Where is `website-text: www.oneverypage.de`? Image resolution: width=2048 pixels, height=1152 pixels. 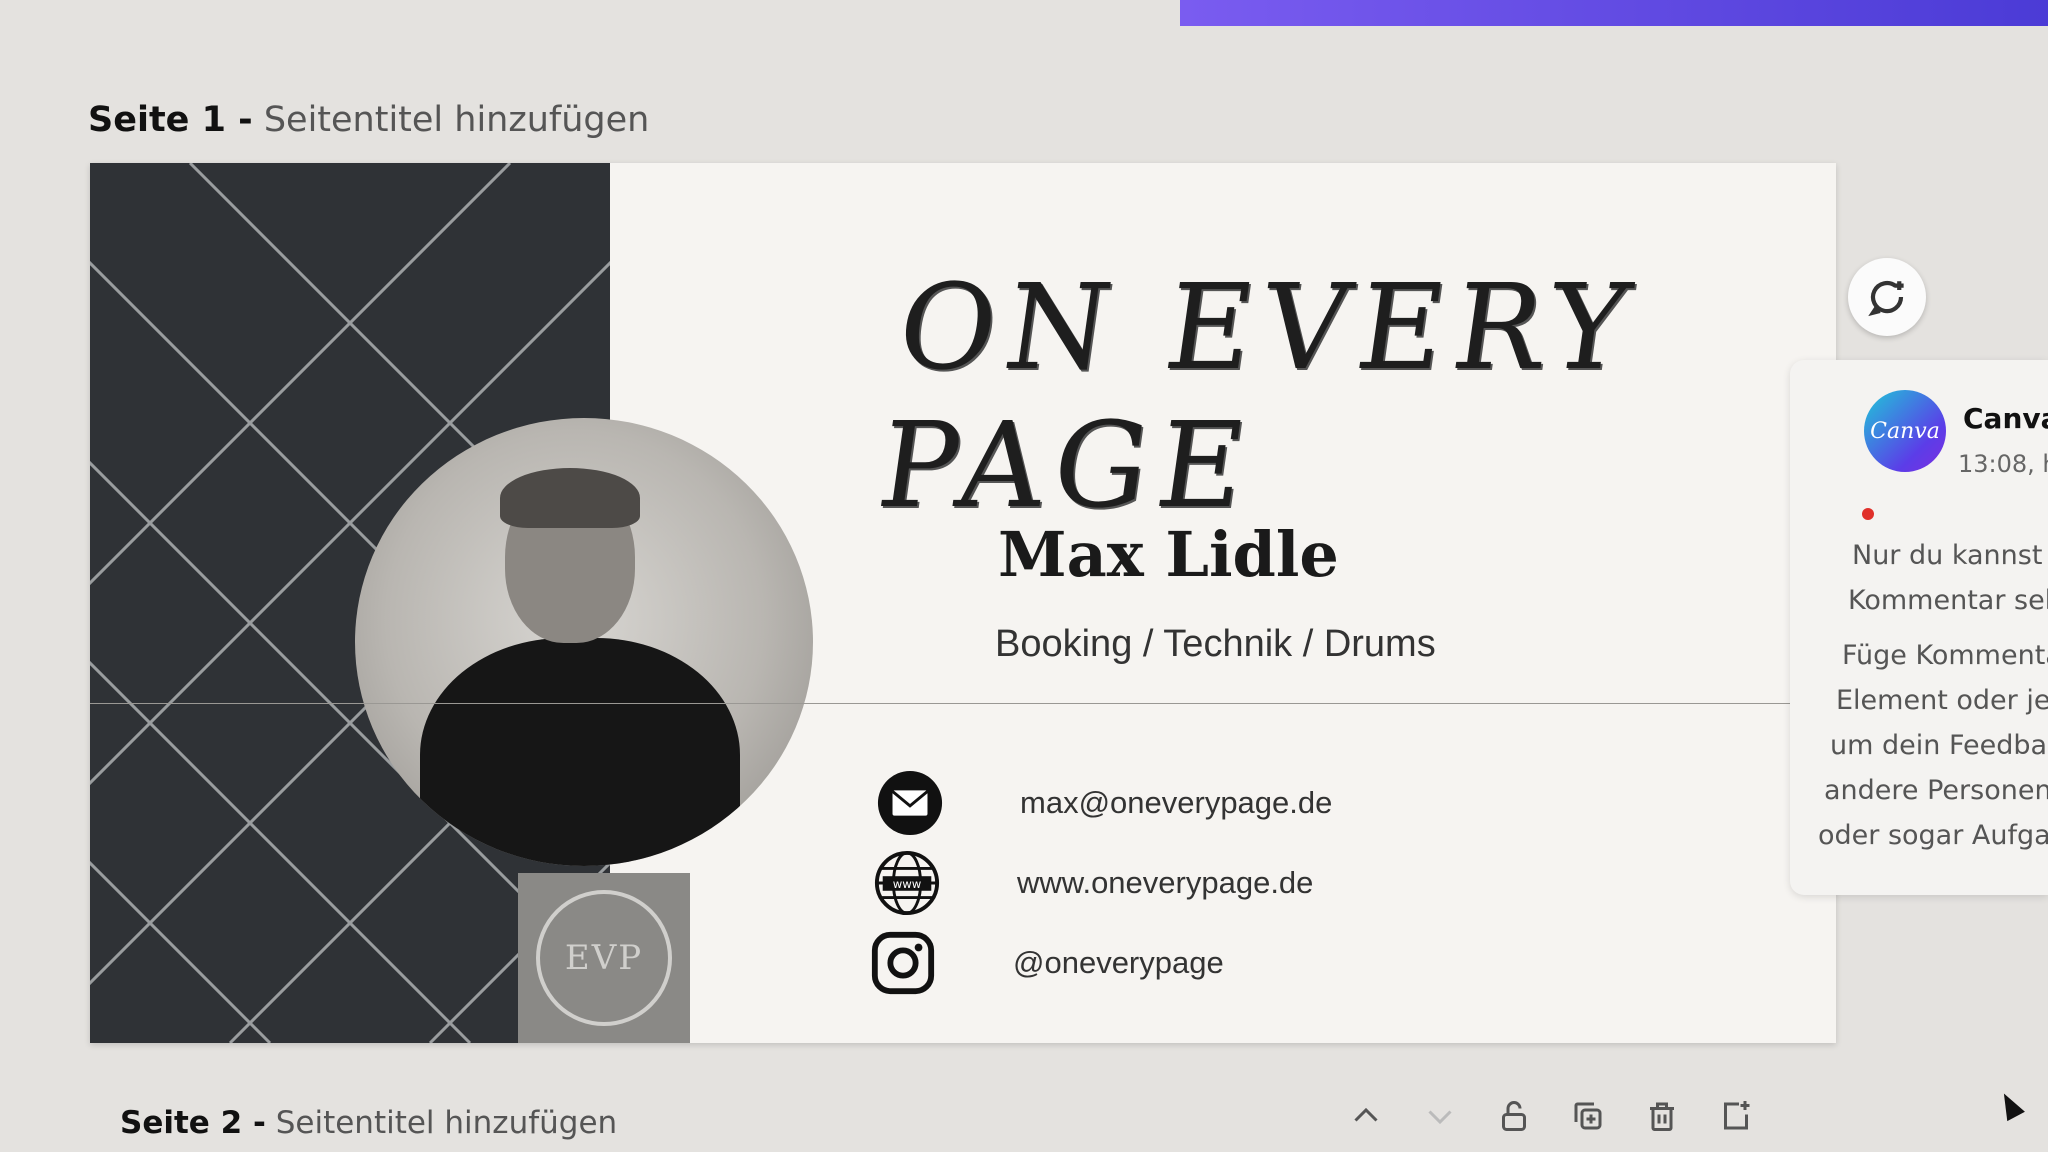 website-text: www.oneverypage.de is located at coordinates (1165, 882).